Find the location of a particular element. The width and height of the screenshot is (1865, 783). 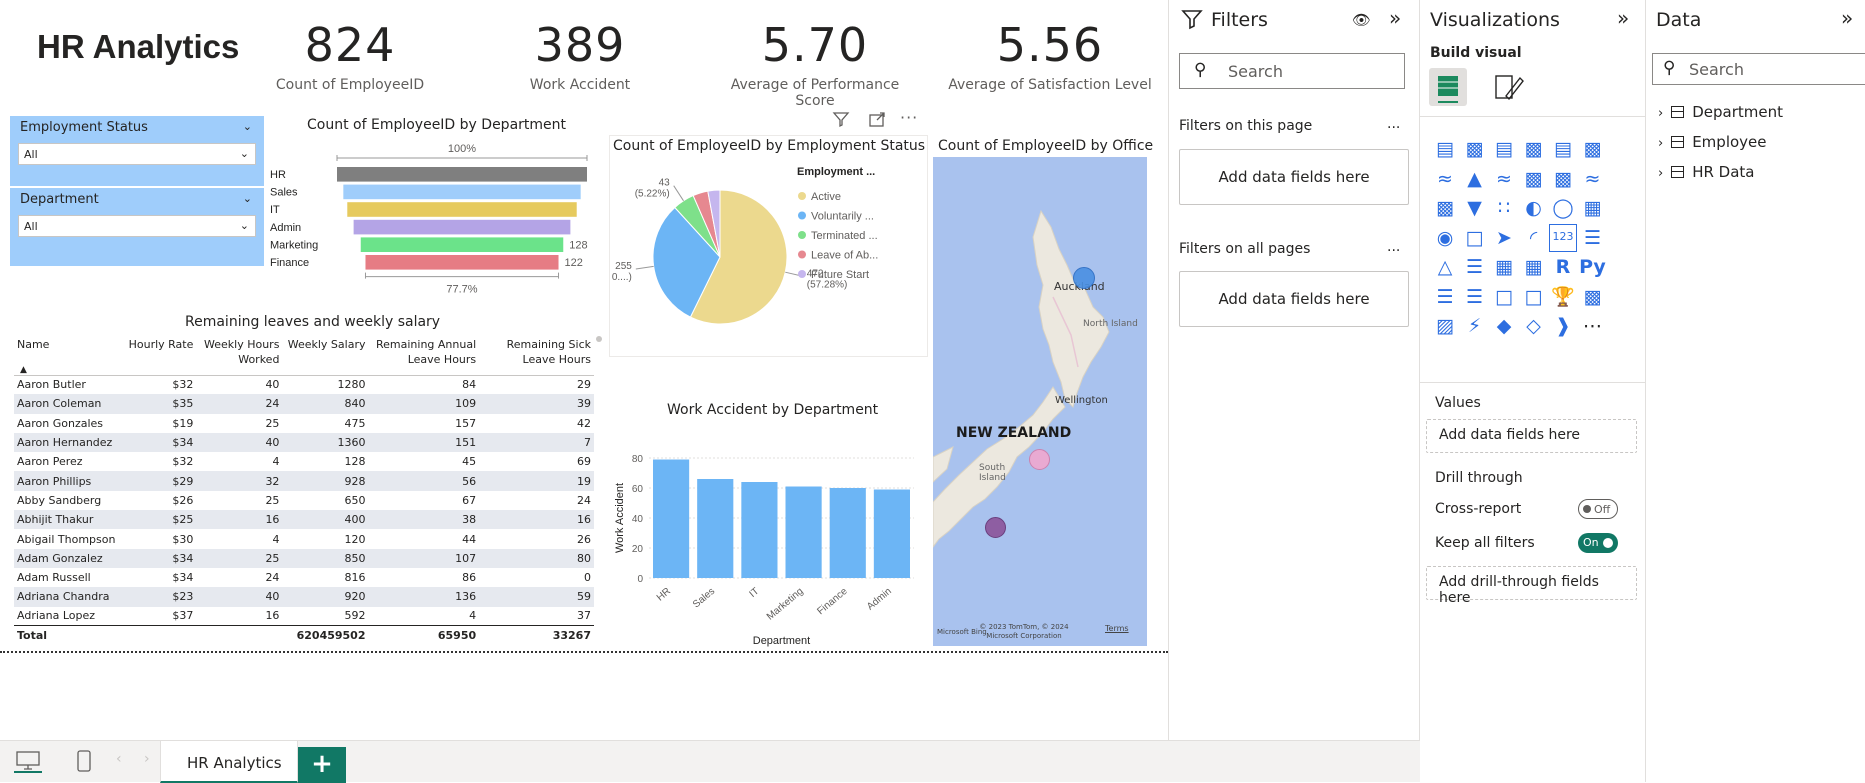

kpi-satisfaction: 5.56 is located at coordinates (1050, 45).